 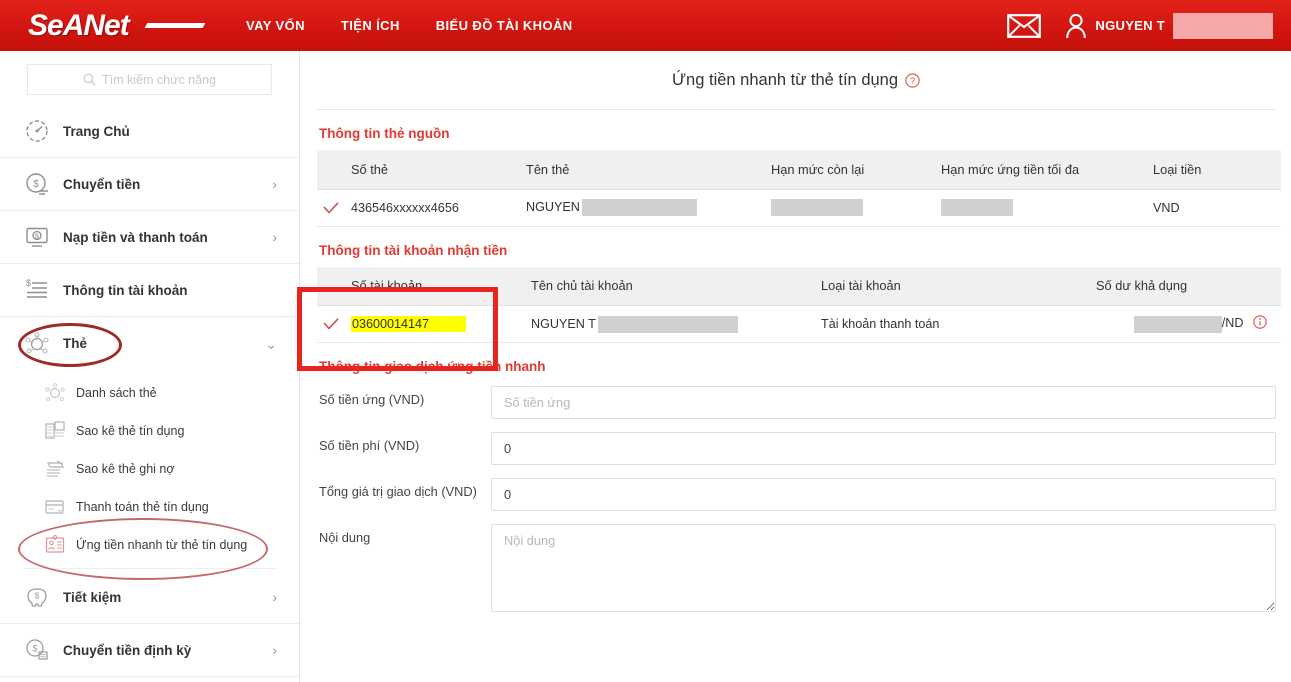 I want to click on sidebar-item-label: Chuyển tiền định kỳ, so click(x=127, y=650).